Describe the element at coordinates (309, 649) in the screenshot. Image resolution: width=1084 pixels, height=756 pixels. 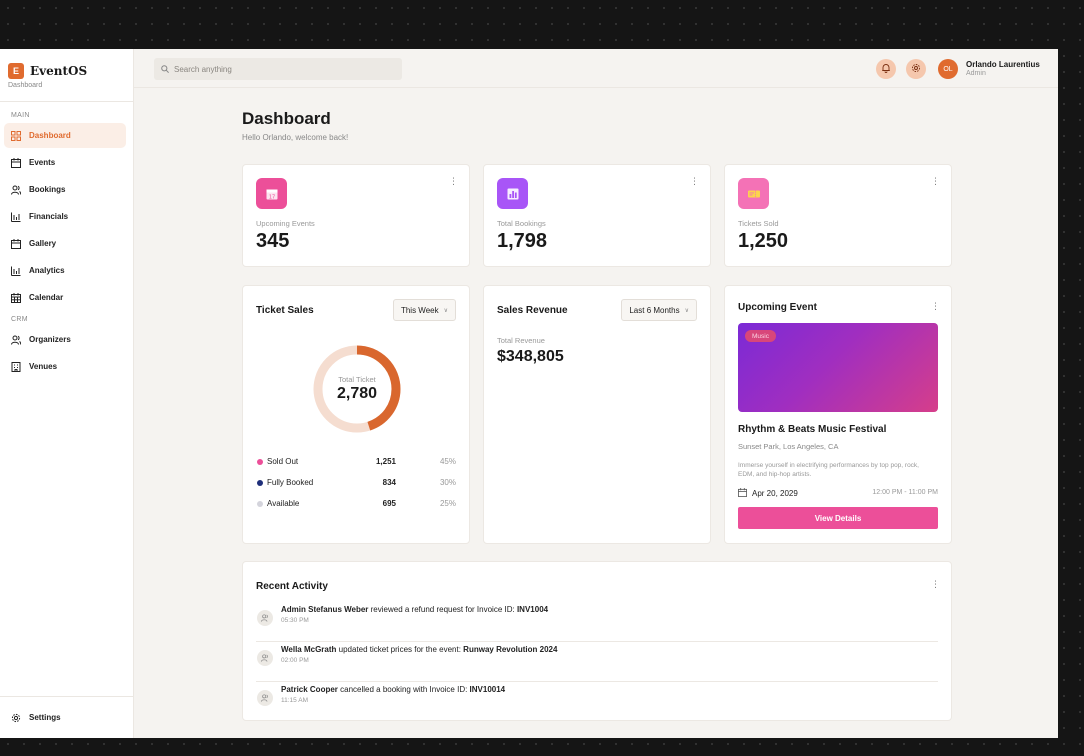
I see `activity-actor: Wella McGrath` at that location.